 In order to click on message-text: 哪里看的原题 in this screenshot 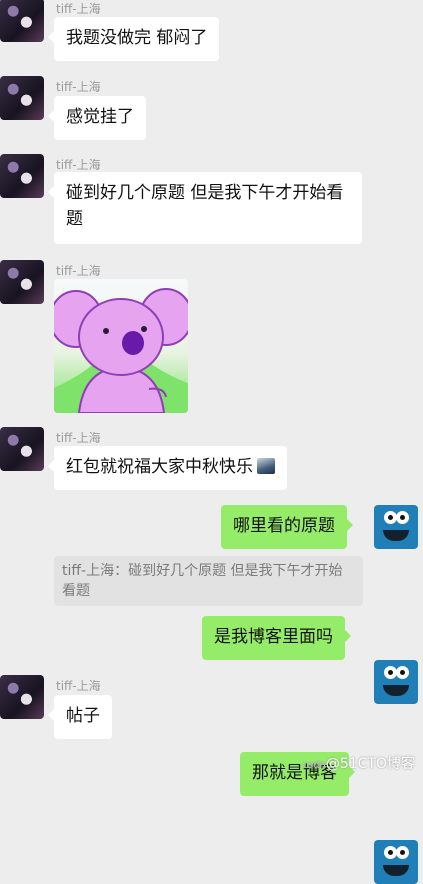, I will do `click(284, 526)`.